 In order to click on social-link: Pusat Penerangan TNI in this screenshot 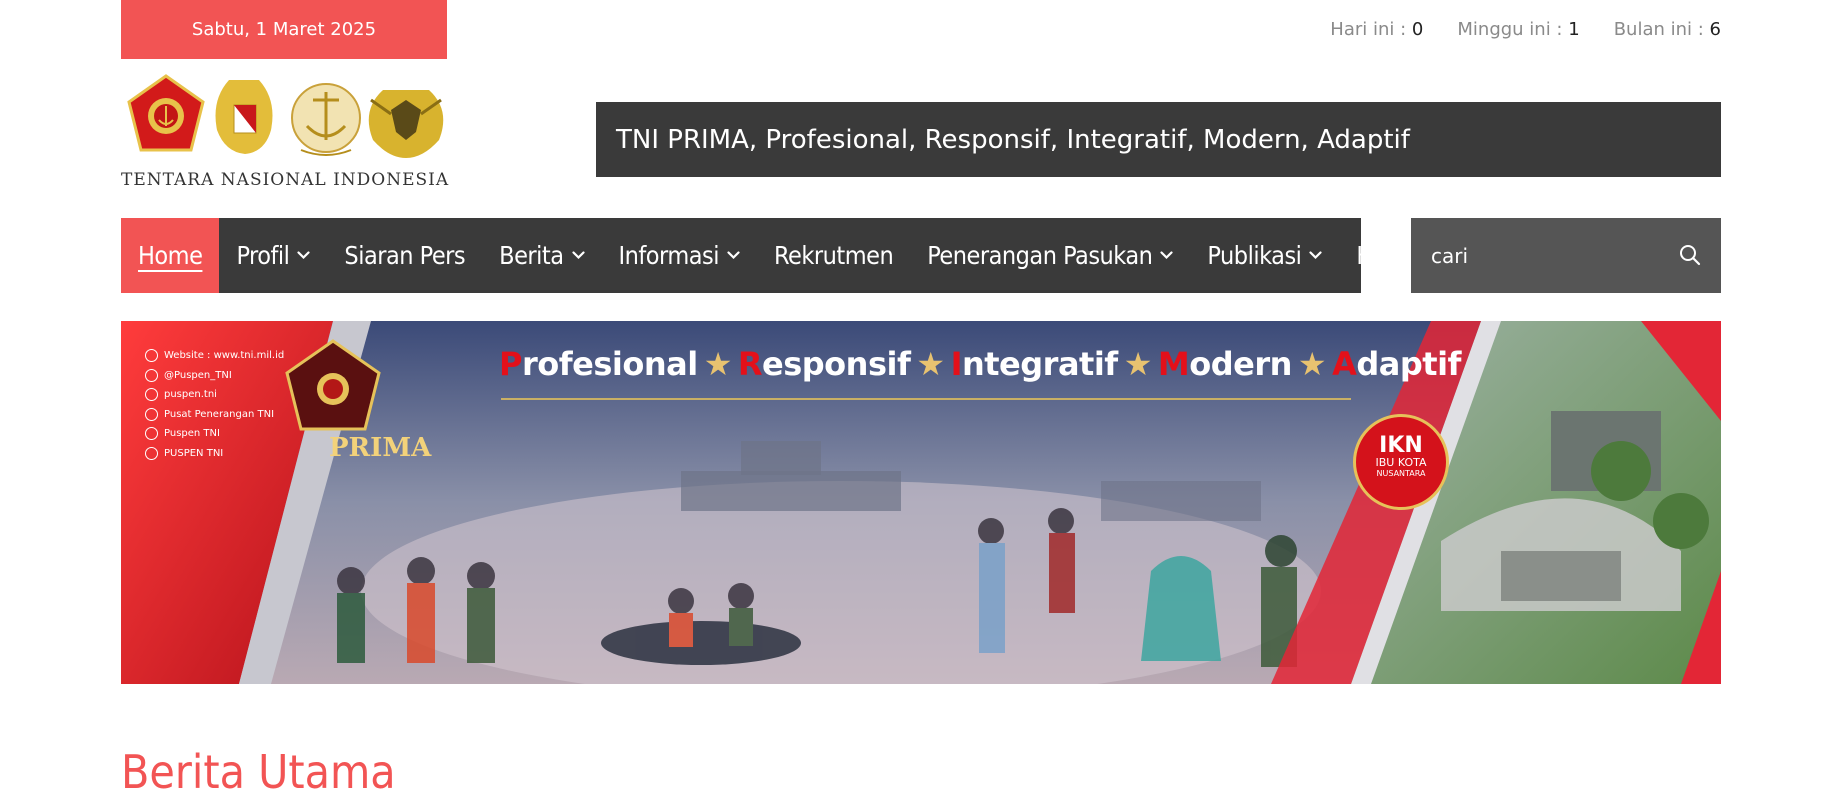, I will do `click(214, 415)`.